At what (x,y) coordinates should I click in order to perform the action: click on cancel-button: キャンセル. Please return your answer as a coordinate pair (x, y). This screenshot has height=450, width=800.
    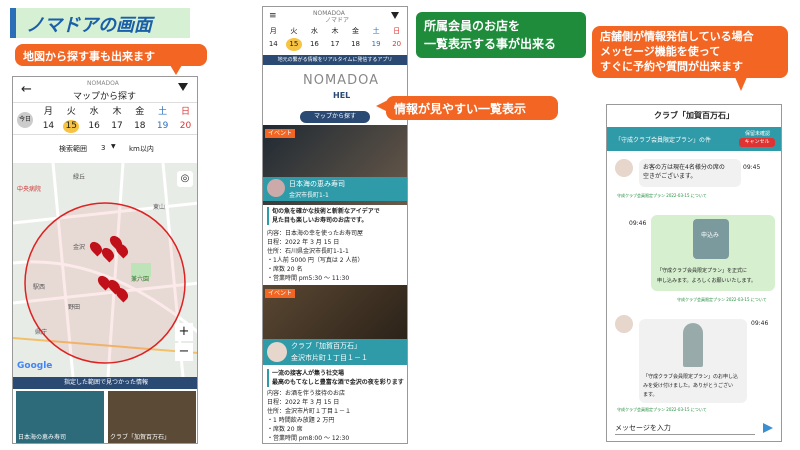
    Looking at the image, I should click on (757, 142).